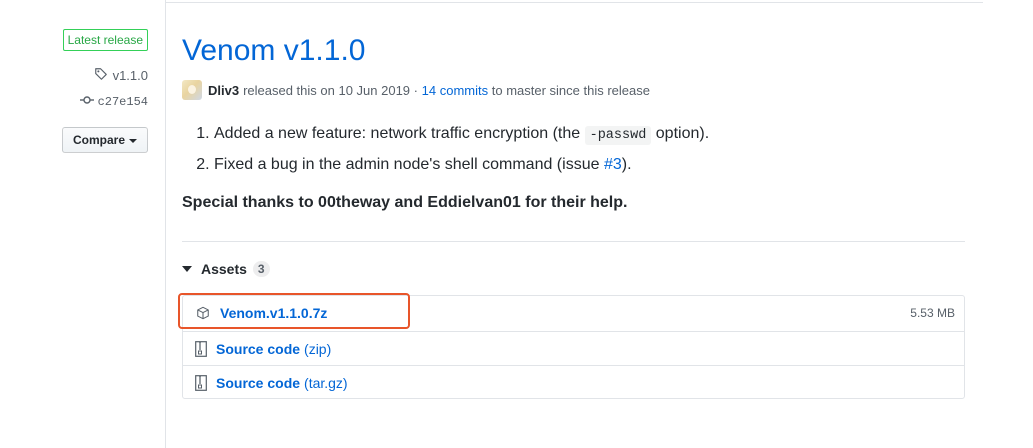  What do you see at coordinates (130, 75) in the screenshot?
I see `tag-name: v1.1.0` at bounding box center [130, 75].